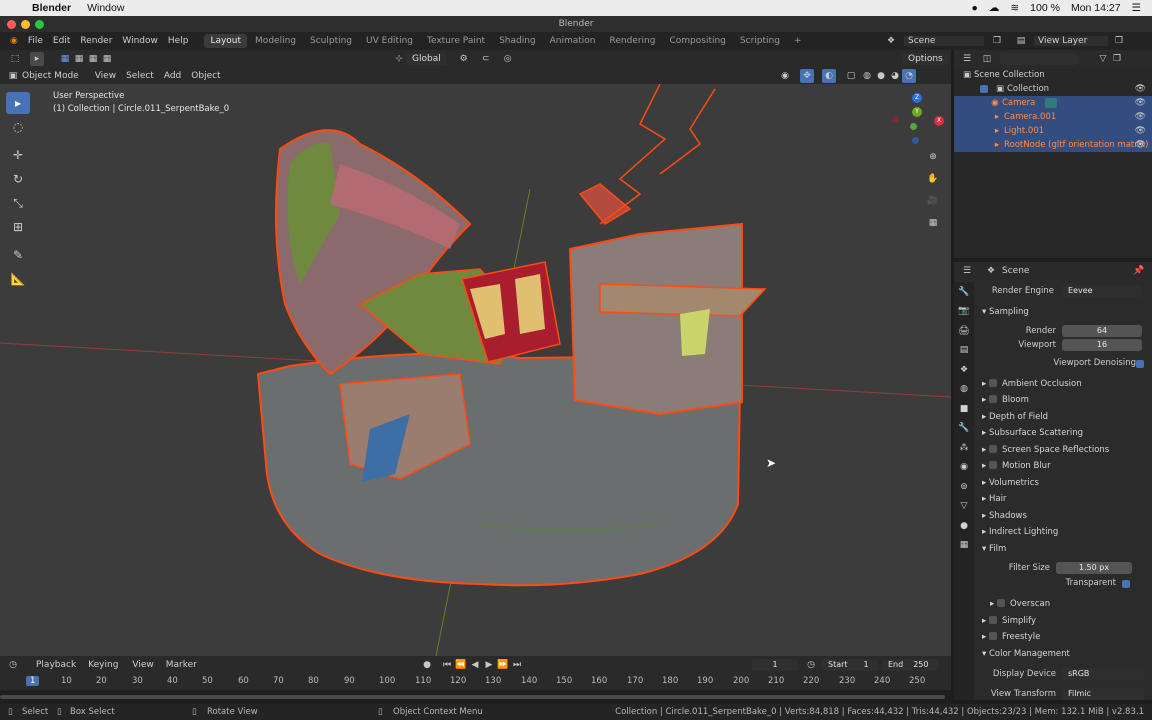 The height and width of the screenshot is (720, 1152). Describe the element at coordinates (917, 112) in the screenshot. I see `gizmo-y-axis: Y` at that location.